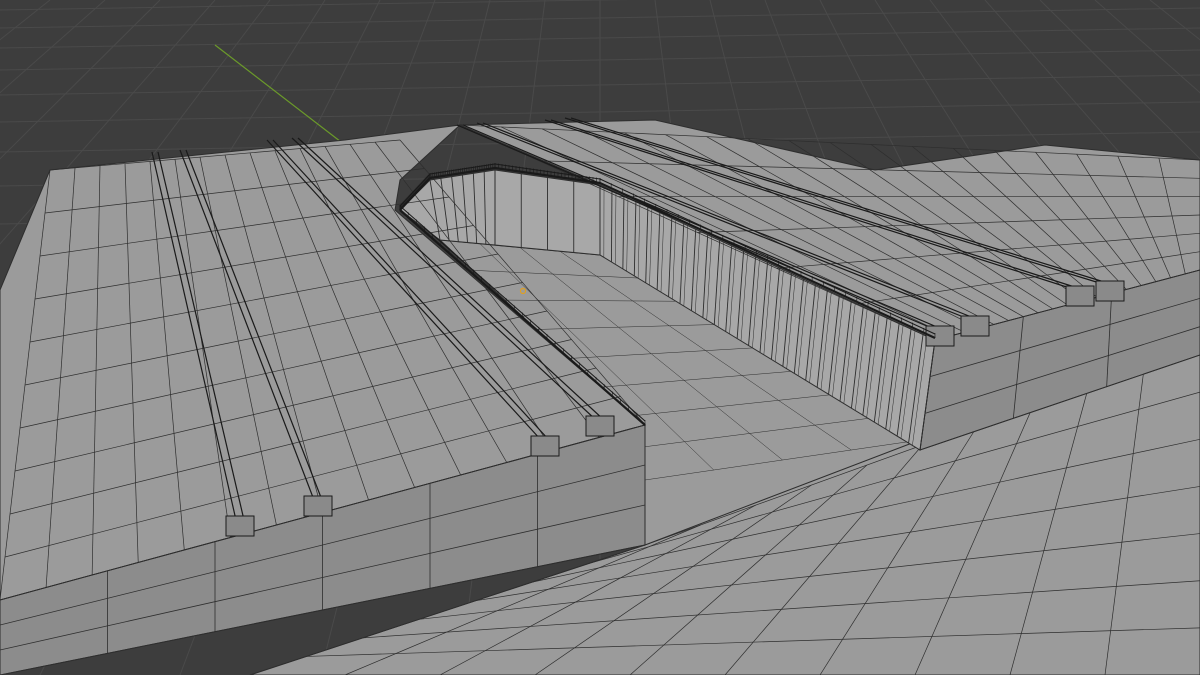  I want to click on wire-edge, so click(611, 226).